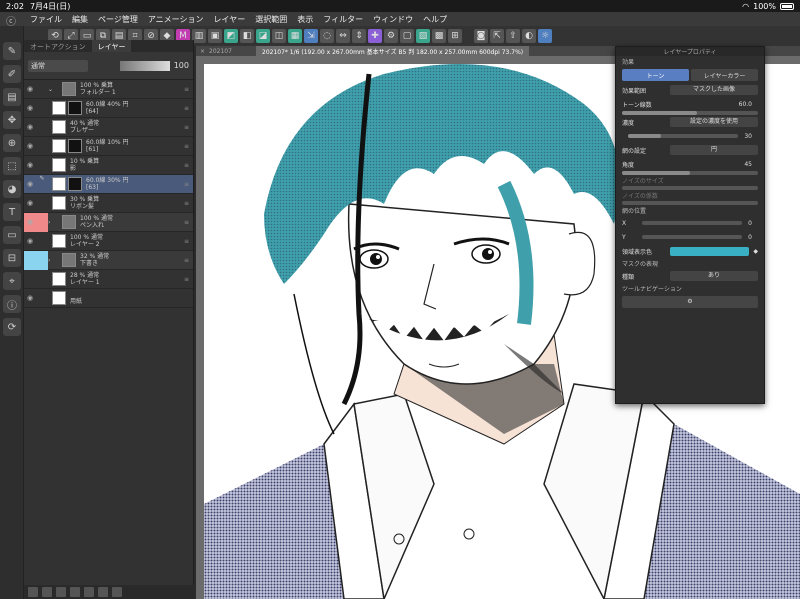  What do you see at coordinates (12, 304) in the screenshot?
I see `info-icon: ⓘ` at bounding box center [12, 304].